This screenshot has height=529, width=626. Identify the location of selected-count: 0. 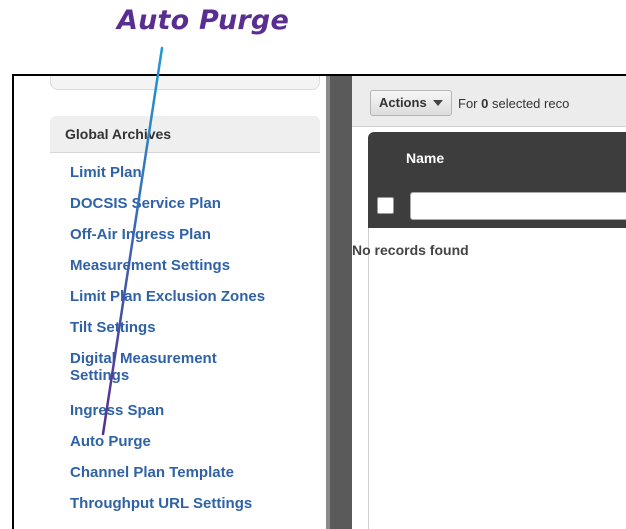
(485, 103).